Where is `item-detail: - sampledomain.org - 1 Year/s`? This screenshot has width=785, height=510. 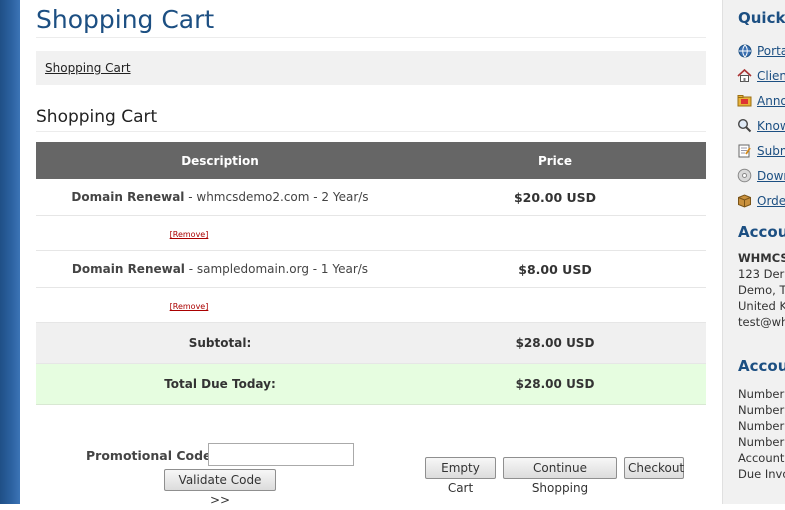
item-detail: - sampledomain.org - 1 Year/s is located at coordinates (276, 269).